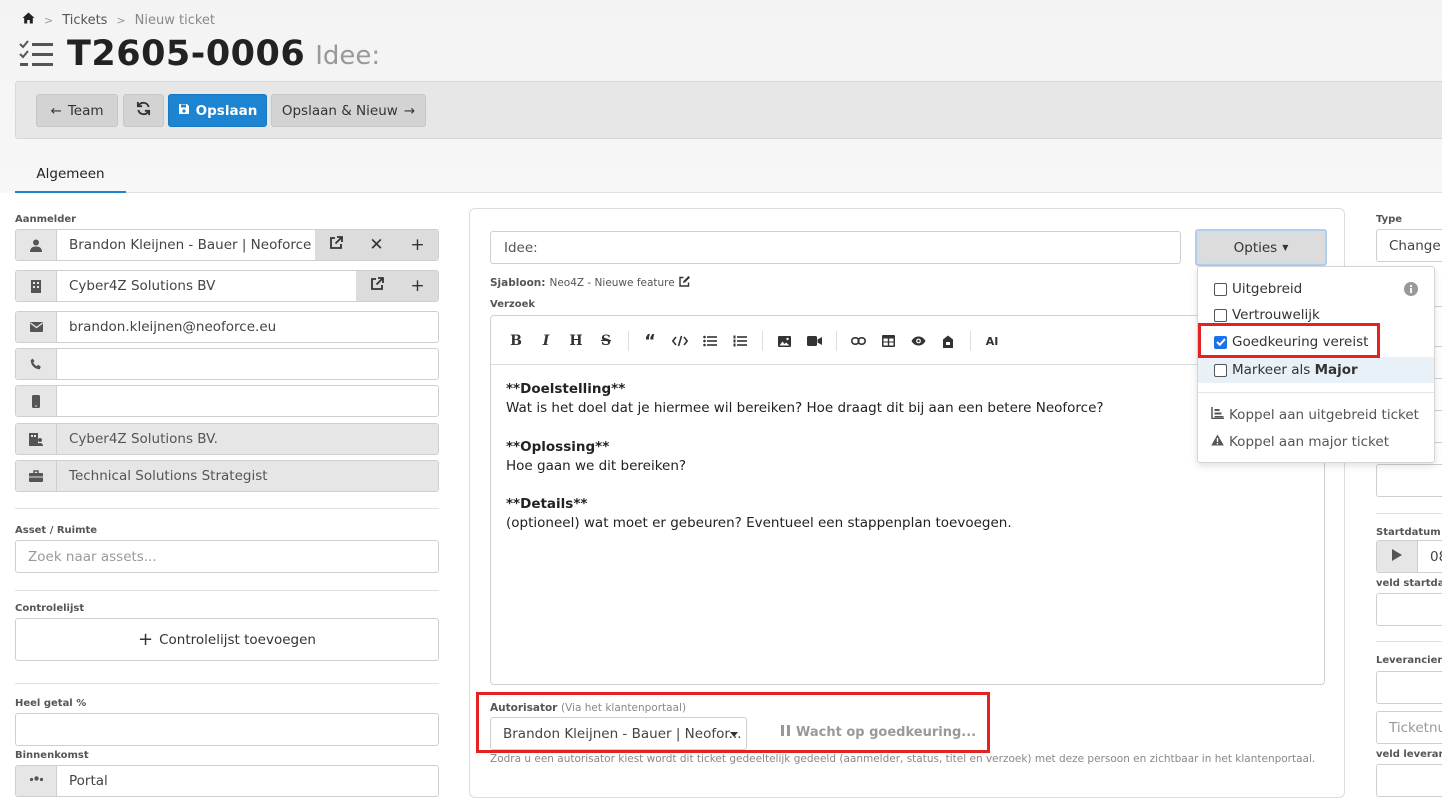 This screenshot has height=798, width=1442. I want to click on company-select: Cyber4Z Solutions BV, so click(206, 286).